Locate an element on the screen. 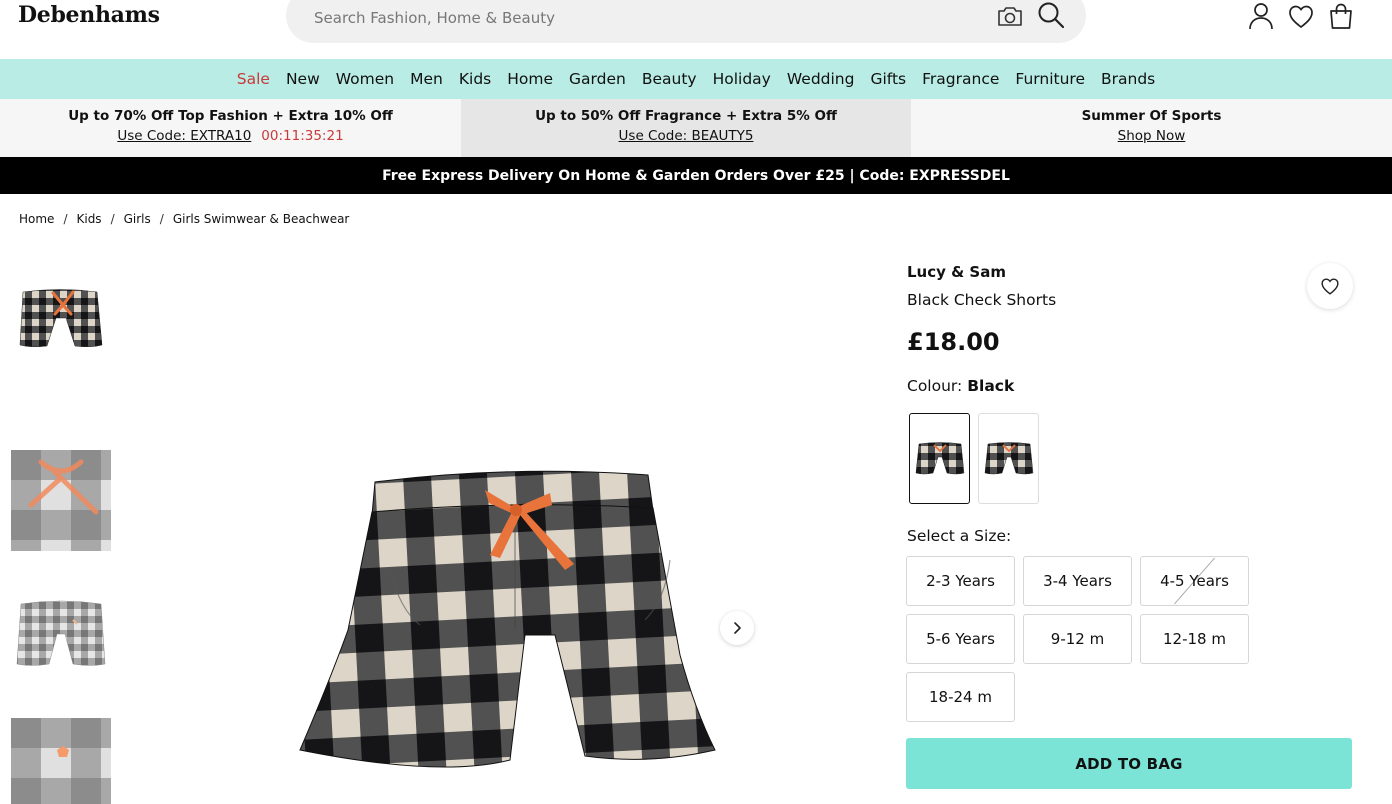 This screenshot has width=1392, height=804. size-option-5-6-years: 5-6 Years is located at coordinates (960, 639).